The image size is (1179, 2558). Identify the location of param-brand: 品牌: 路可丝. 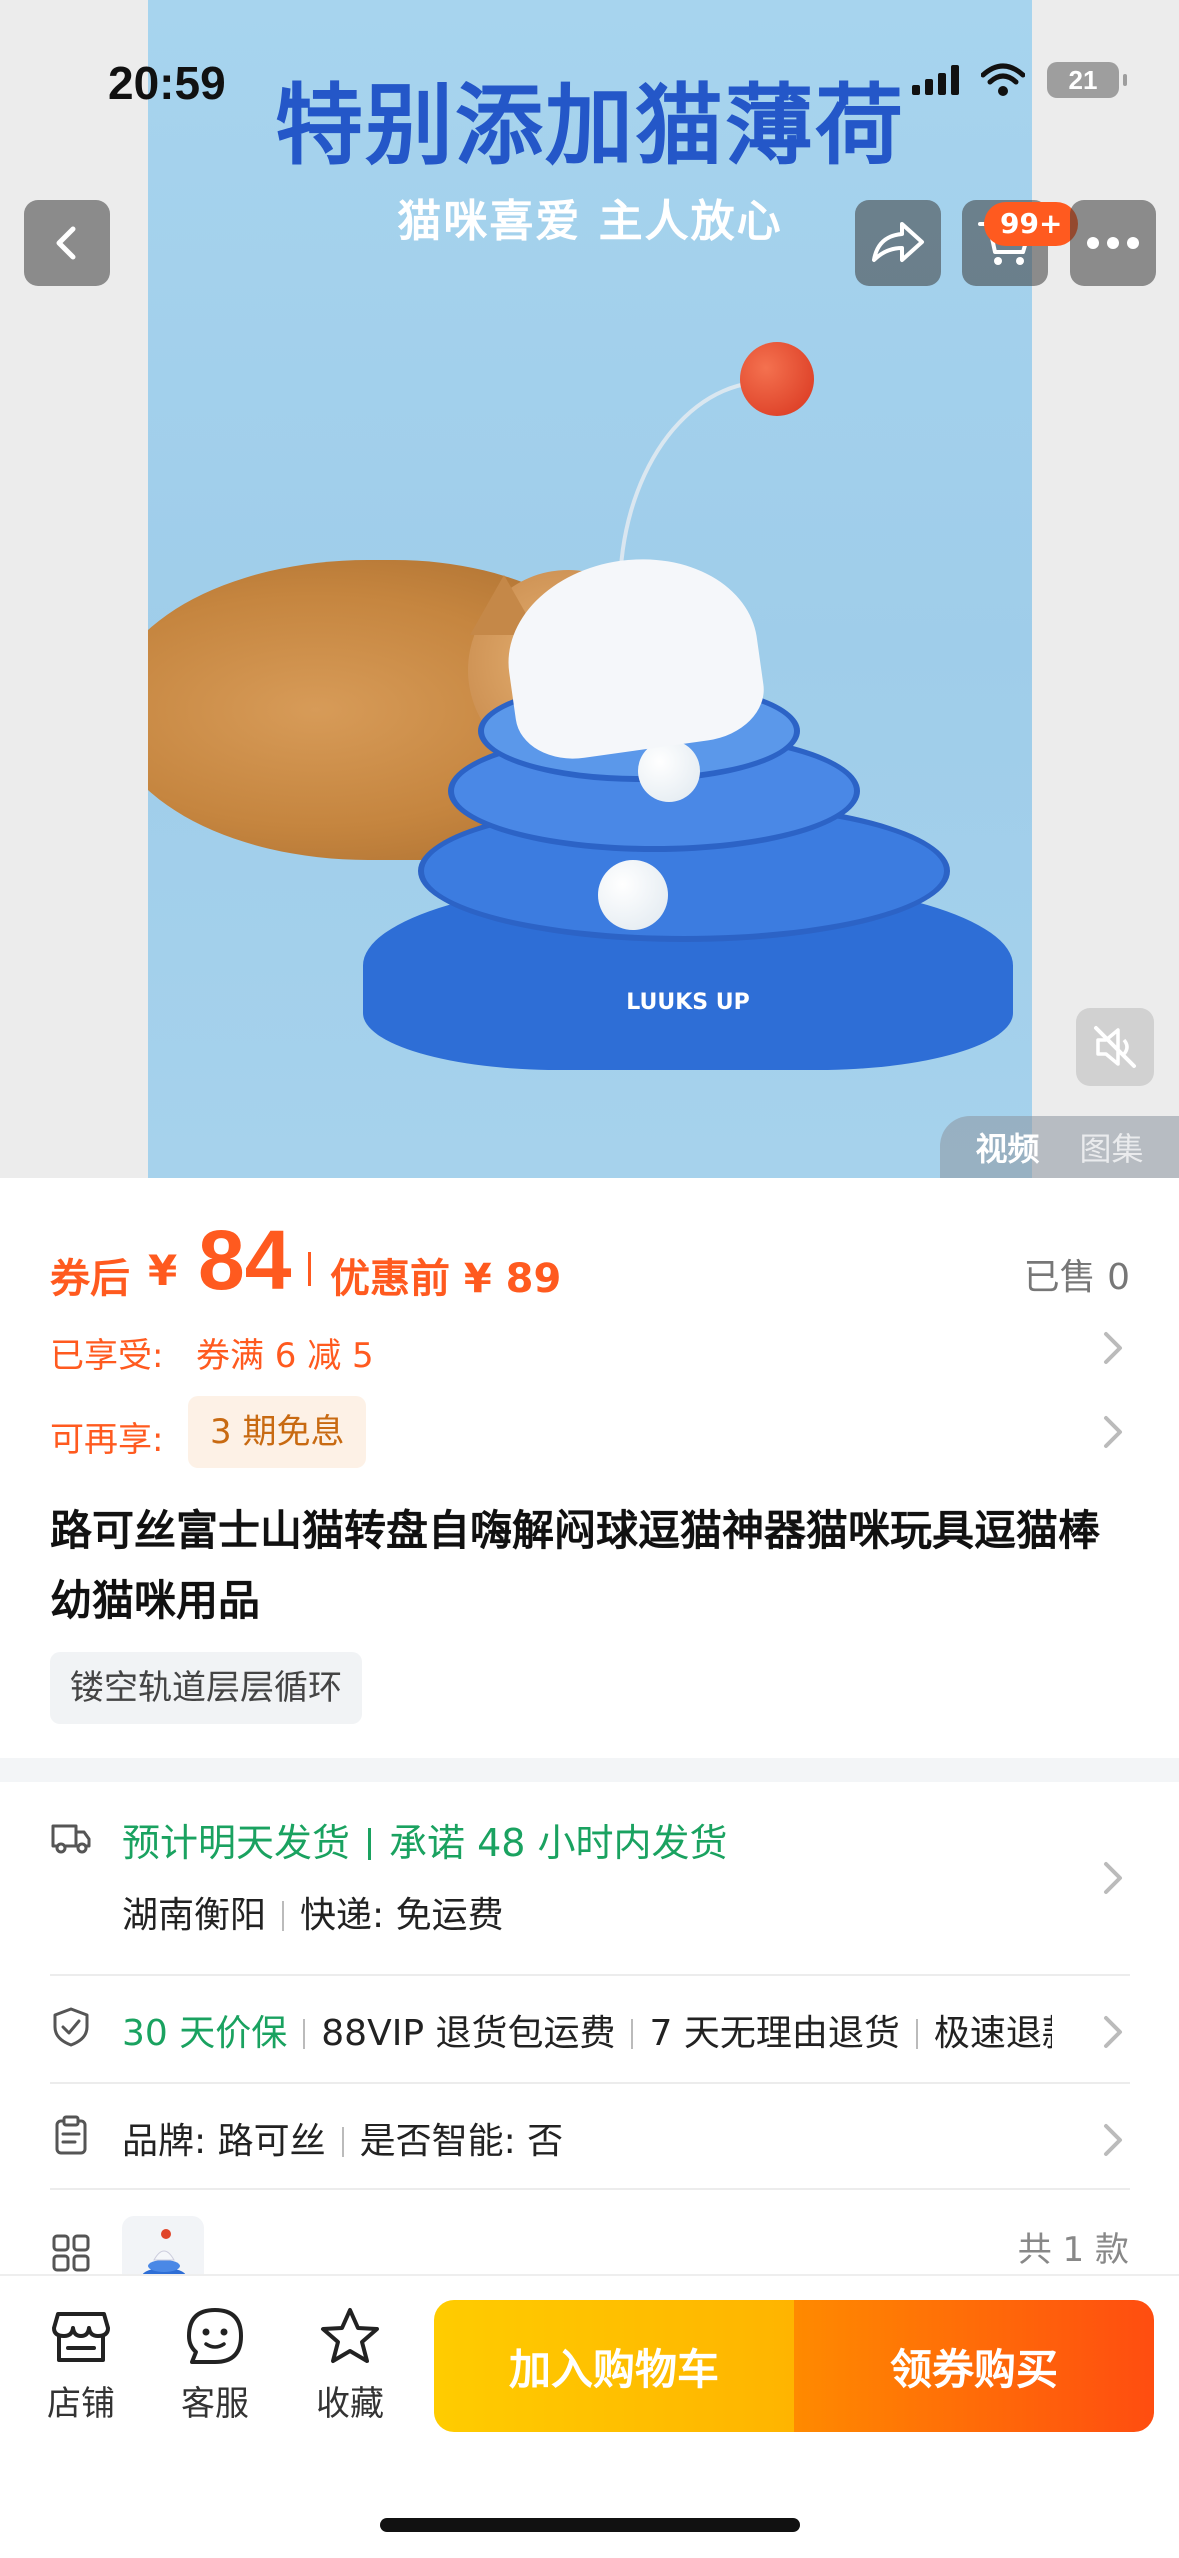
(224, 2141).